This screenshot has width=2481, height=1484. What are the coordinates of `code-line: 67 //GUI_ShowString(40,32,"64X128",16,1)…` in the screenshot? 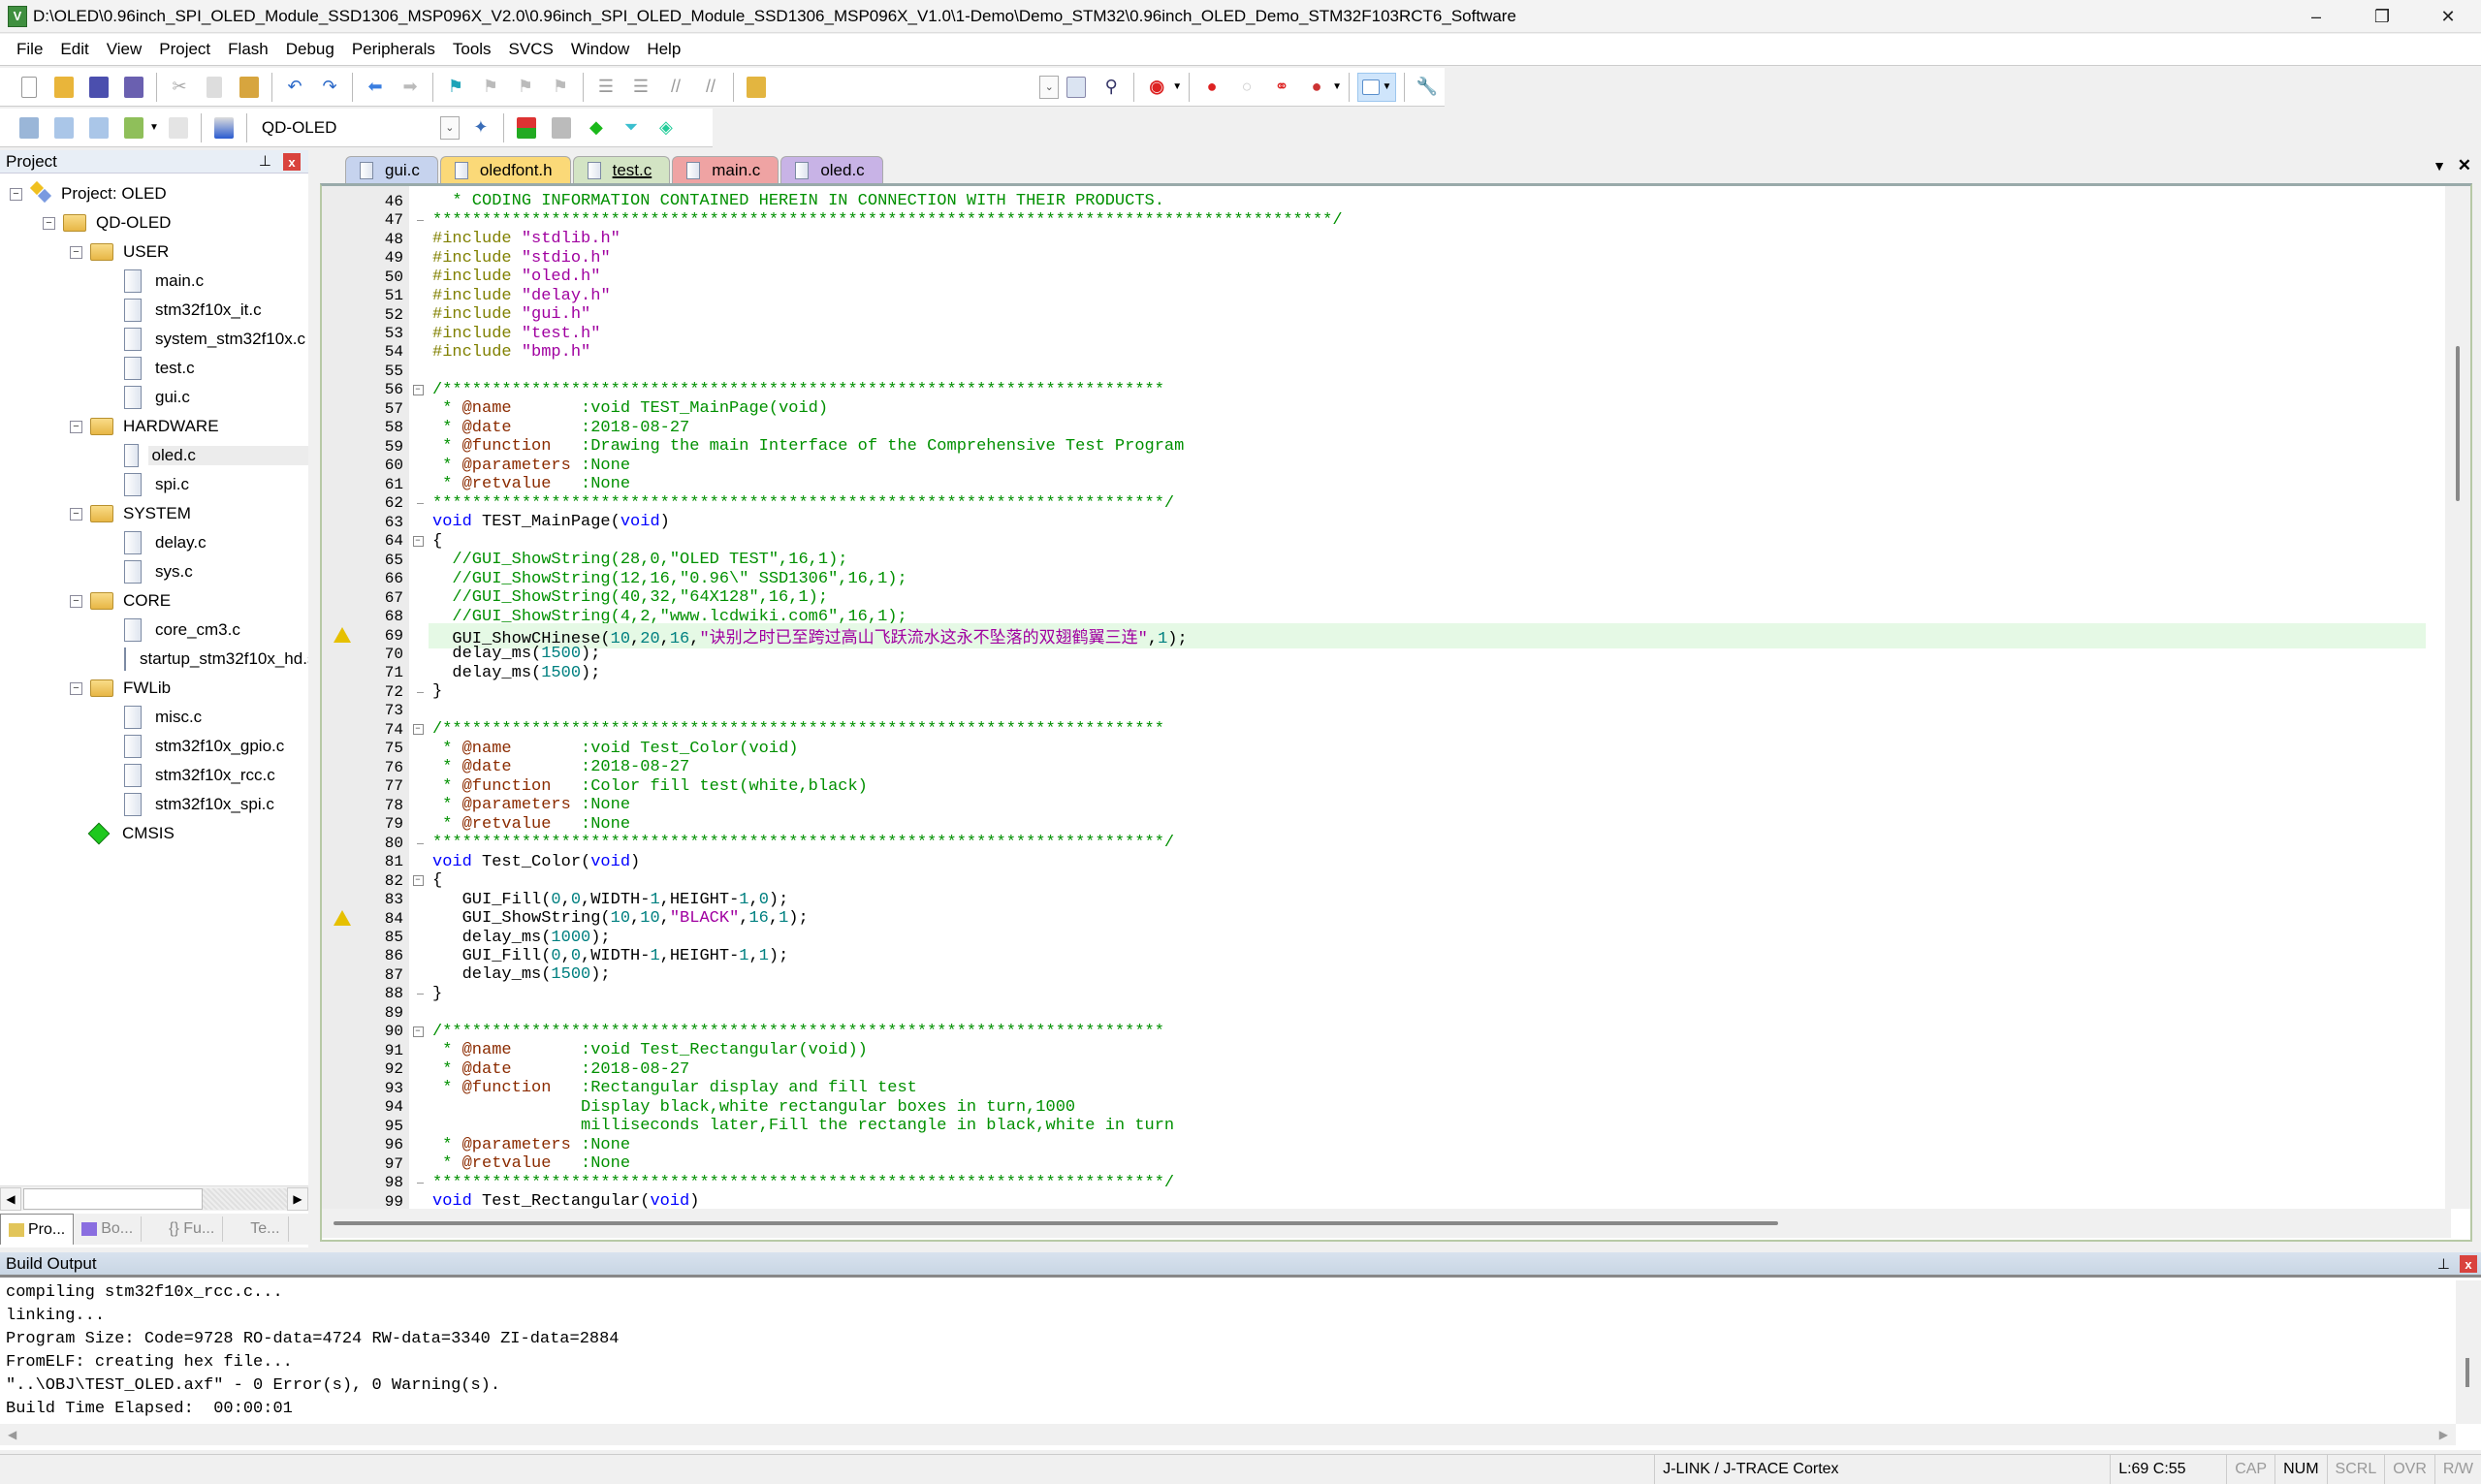 It's located at (1374, 597).